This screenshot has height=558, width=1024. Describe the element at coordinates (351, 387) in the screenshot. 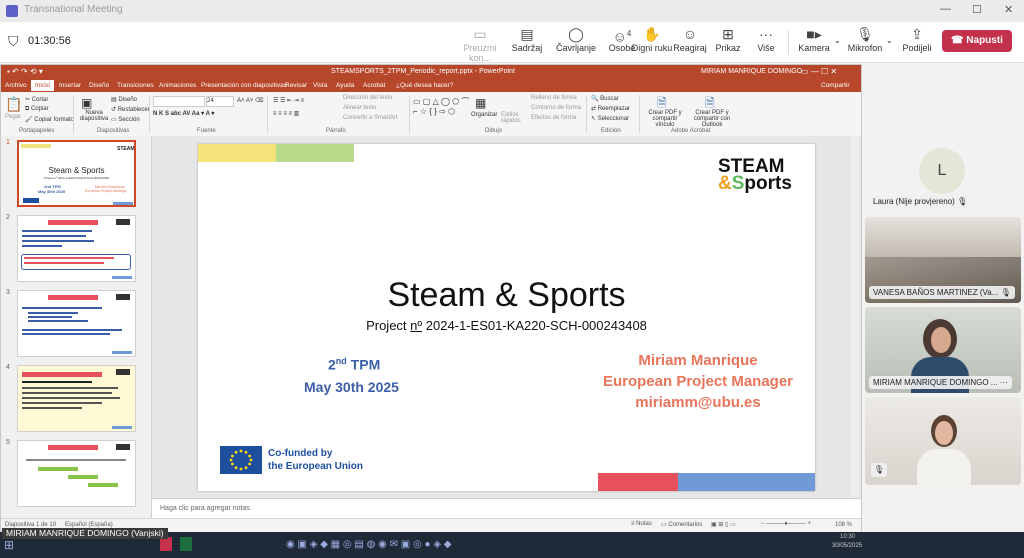

I see `meeting-date: May 30th 2025` at that location.